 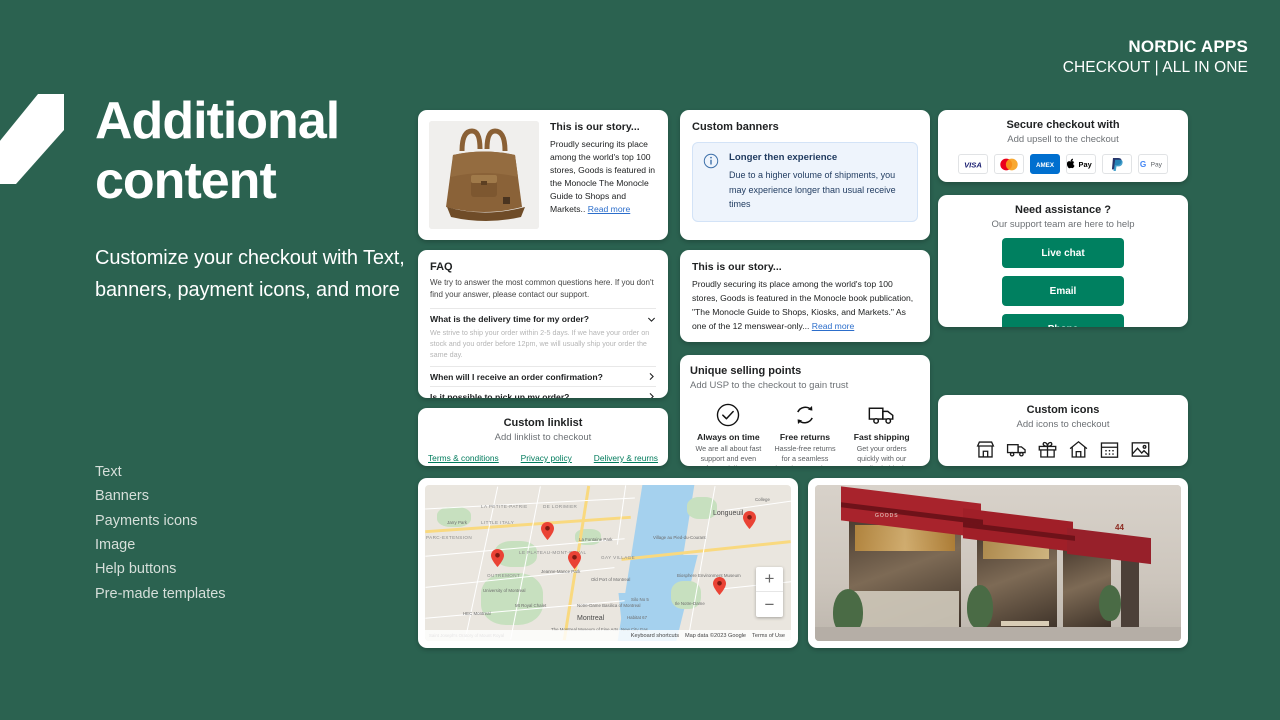 I want to click on card-subheading: Add USP to the checkout to gain trust, so click(x=769, y=385).